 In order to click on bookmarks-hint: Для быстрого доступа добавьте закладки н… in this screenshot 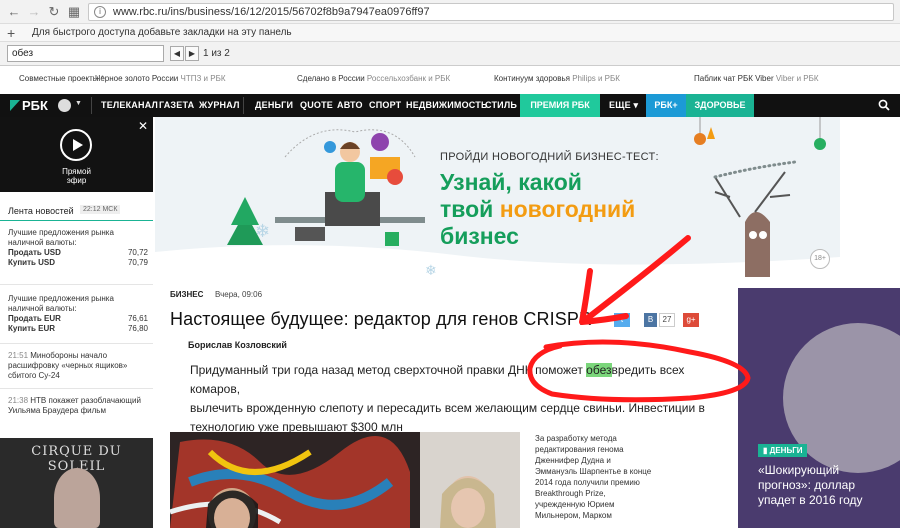, I will do `click(162, 32)`.